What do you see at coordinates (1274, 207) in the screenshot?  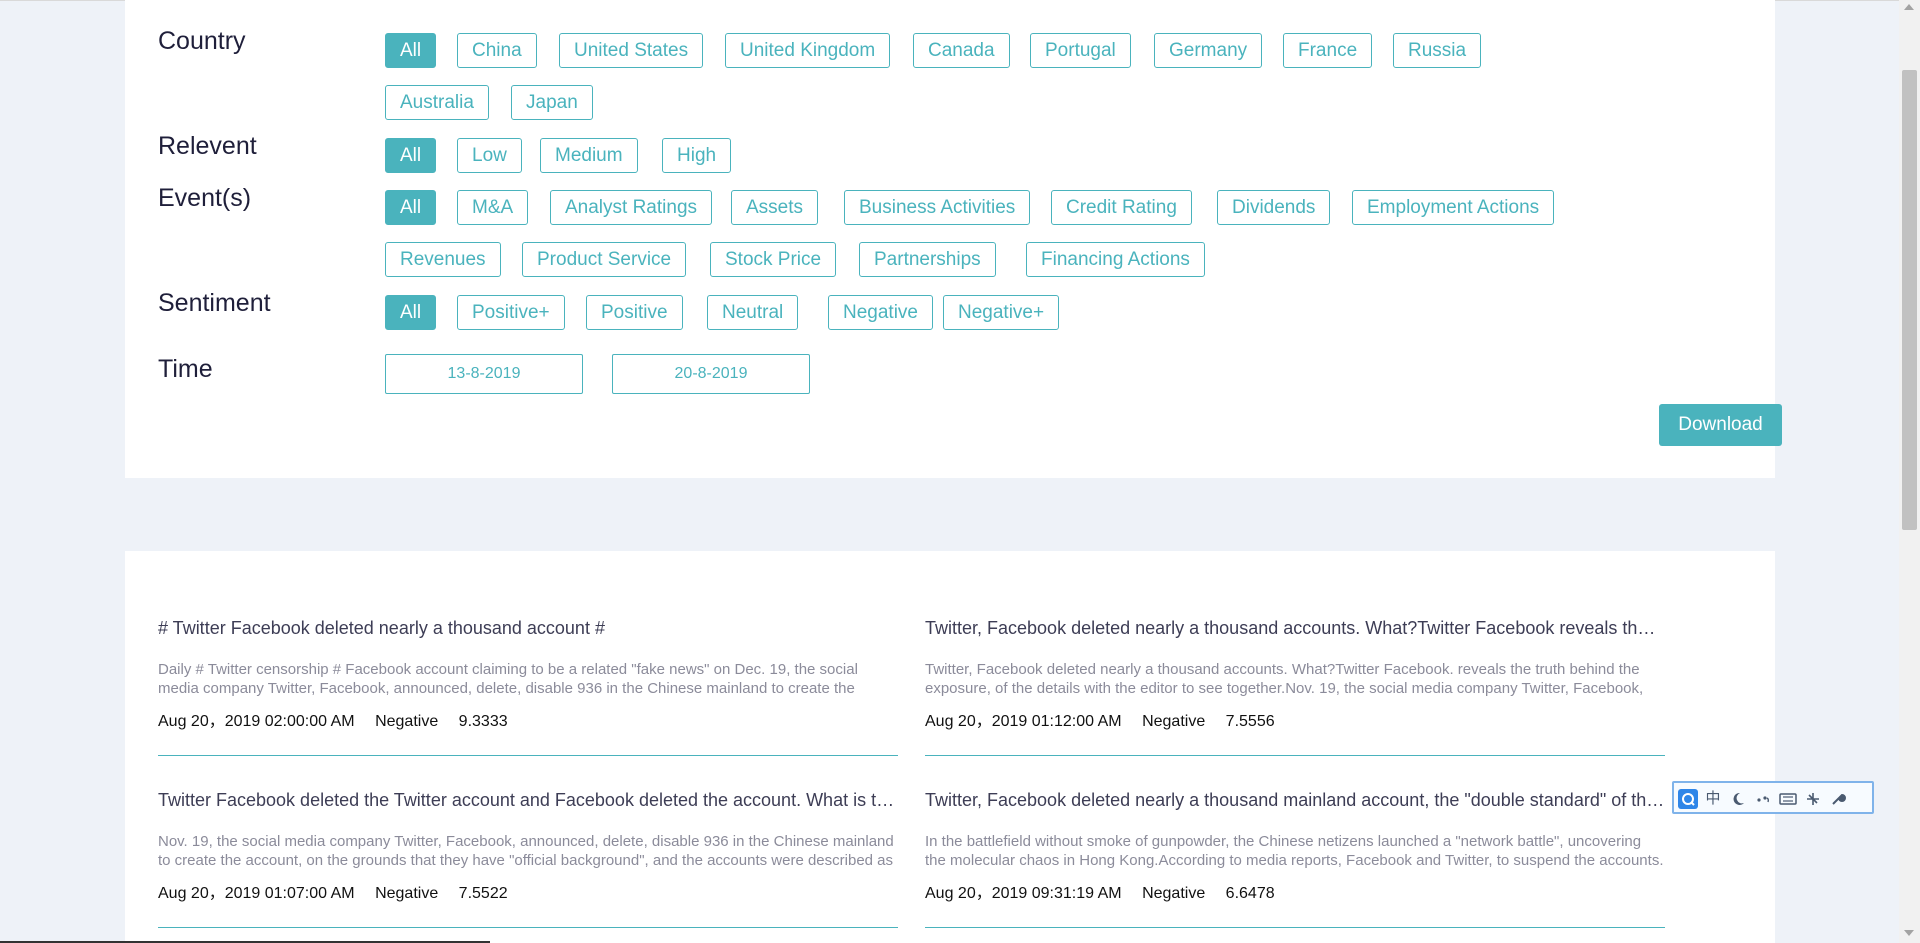 I see `event-chip-dividends: Dividends` at bounding box center [1274, 207].